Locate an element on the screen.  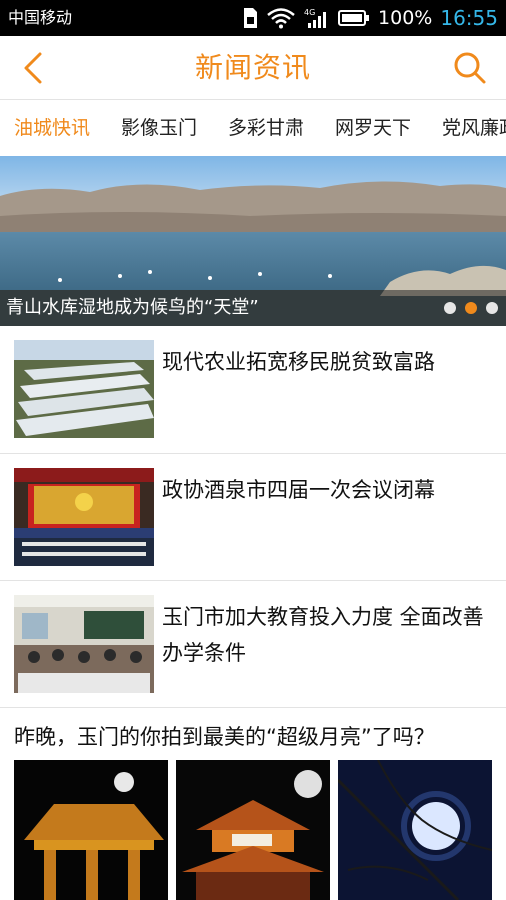
sim-card-icon is located at coordinates (251, 18).